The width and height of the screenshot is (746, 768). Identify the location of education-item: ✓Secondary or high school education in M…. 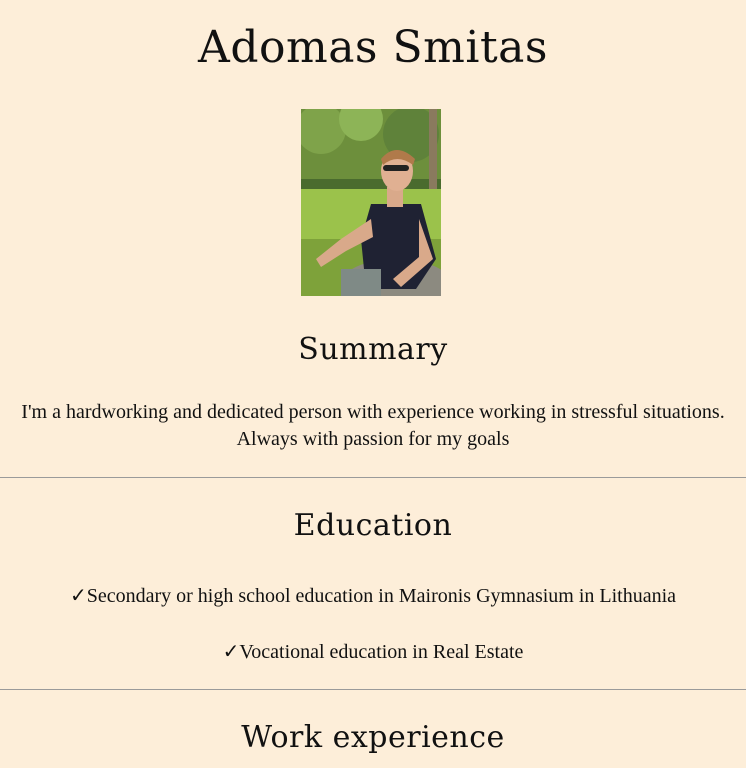
(373, 596).